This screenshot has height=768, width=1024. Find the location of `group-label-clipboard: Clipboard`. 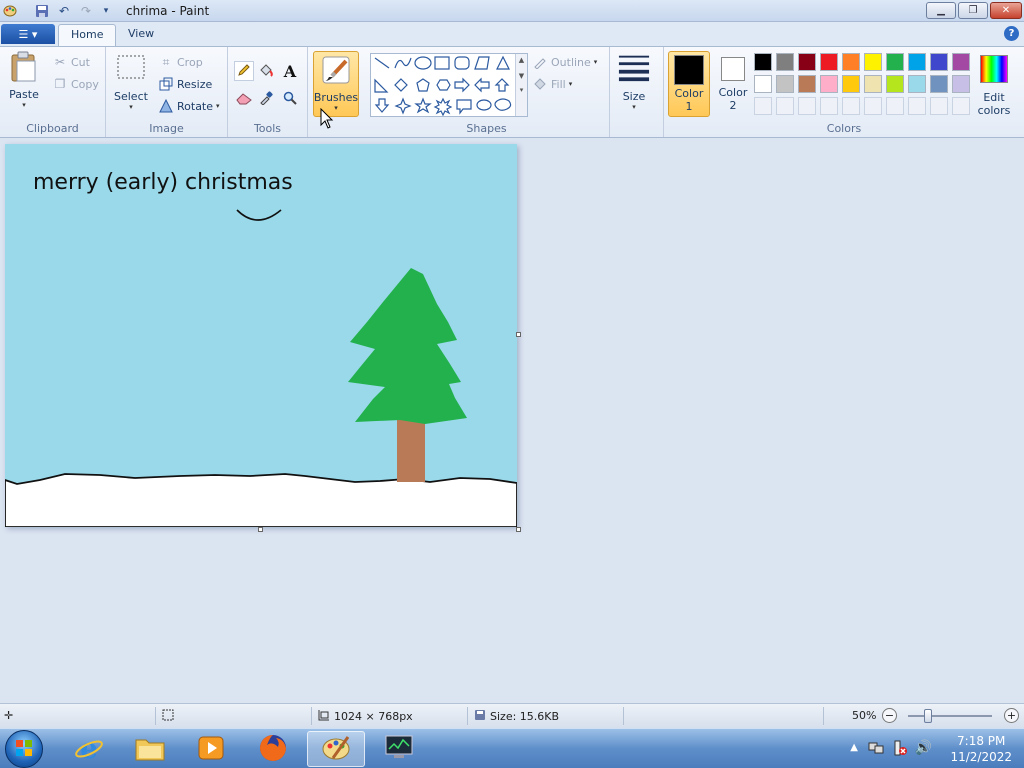

group-label-clipboard: Clipboard is located at coordinates (52, 128).